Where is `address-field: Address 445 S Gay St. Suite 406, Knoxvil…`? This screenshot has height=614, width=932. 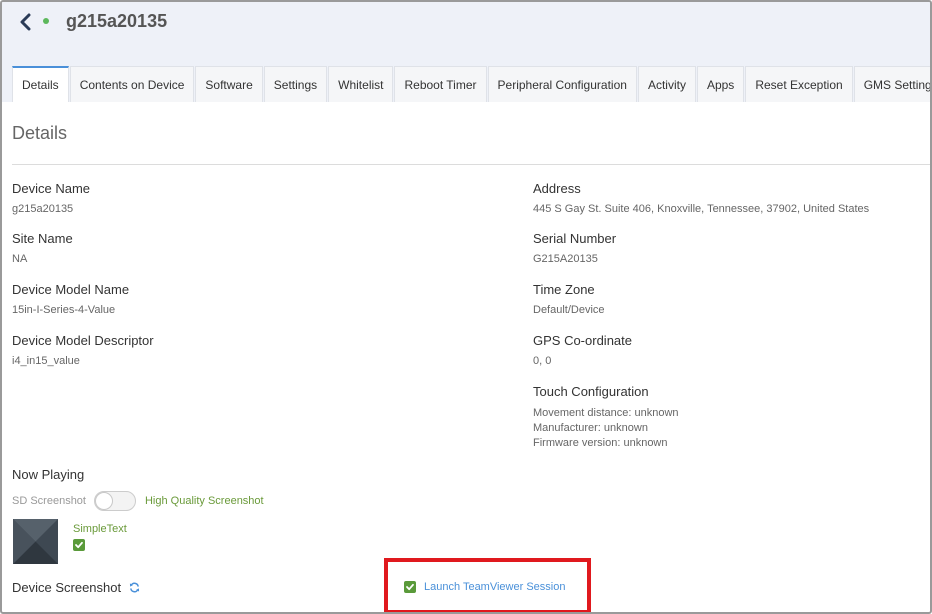
address-field: Address 445 S Gay St. Suite 406, Knoxvil… is located at coordinates (701, 199).